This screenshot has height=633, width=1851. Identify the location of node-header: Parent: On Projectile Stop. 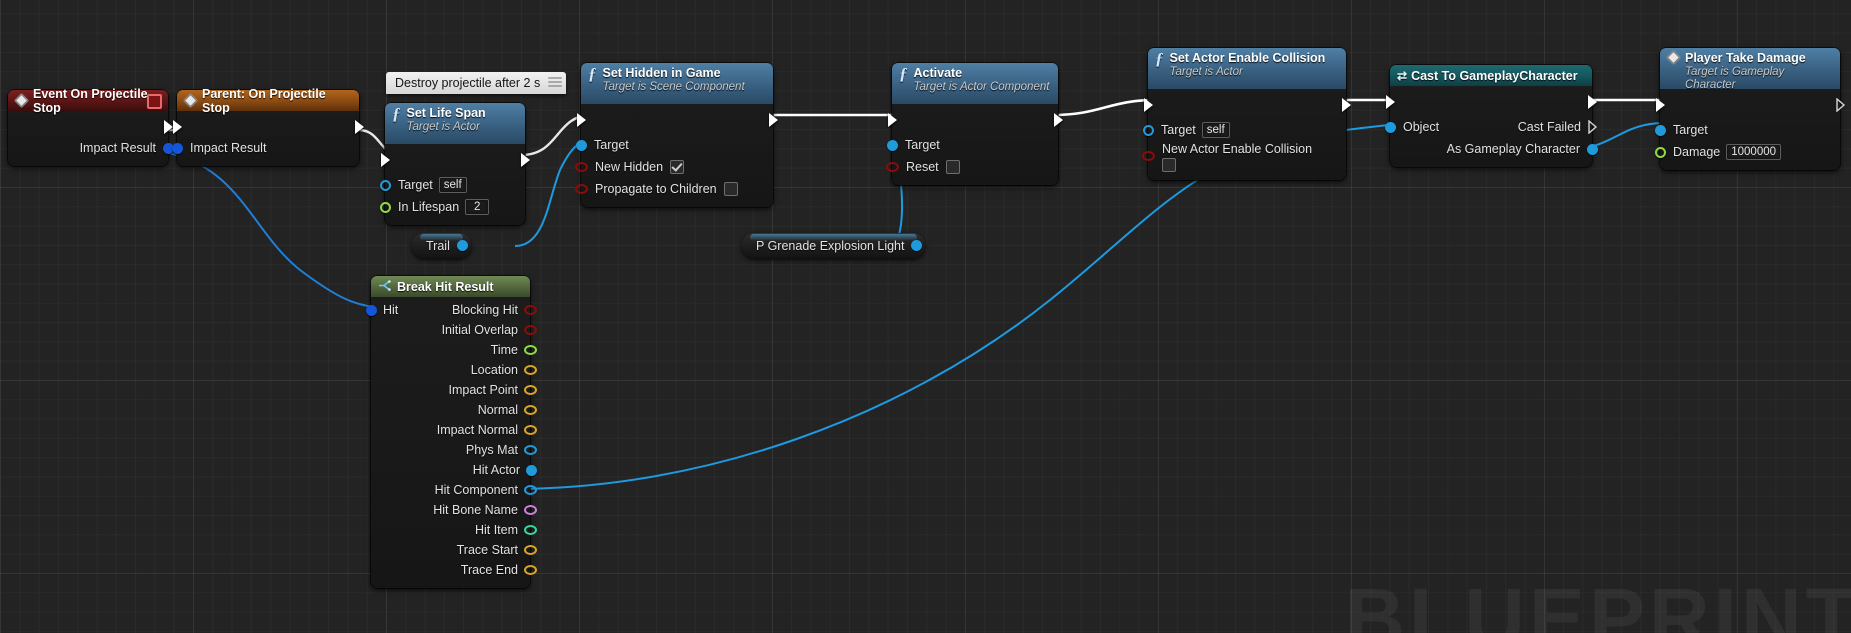
(268, 101).